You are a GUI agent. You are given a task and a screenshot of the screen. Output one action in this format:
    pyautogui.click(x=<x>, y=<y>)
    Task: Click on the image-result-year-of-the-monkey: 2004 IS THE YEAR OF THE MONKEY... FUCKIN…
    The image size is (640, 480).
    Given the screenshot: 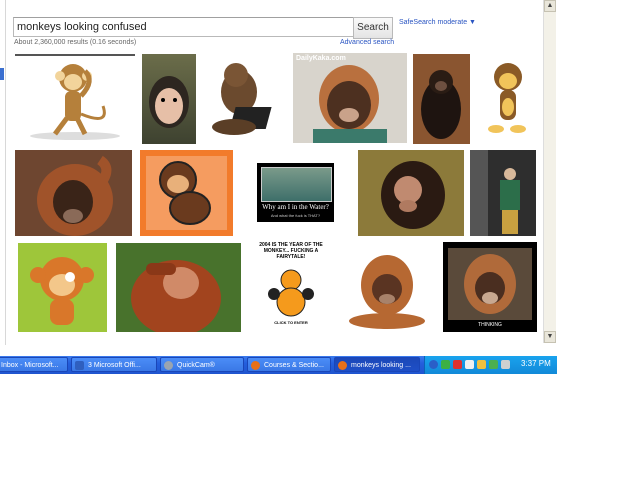 What is the action you would take?
    pyautogui.click(x=291, y=286)
    